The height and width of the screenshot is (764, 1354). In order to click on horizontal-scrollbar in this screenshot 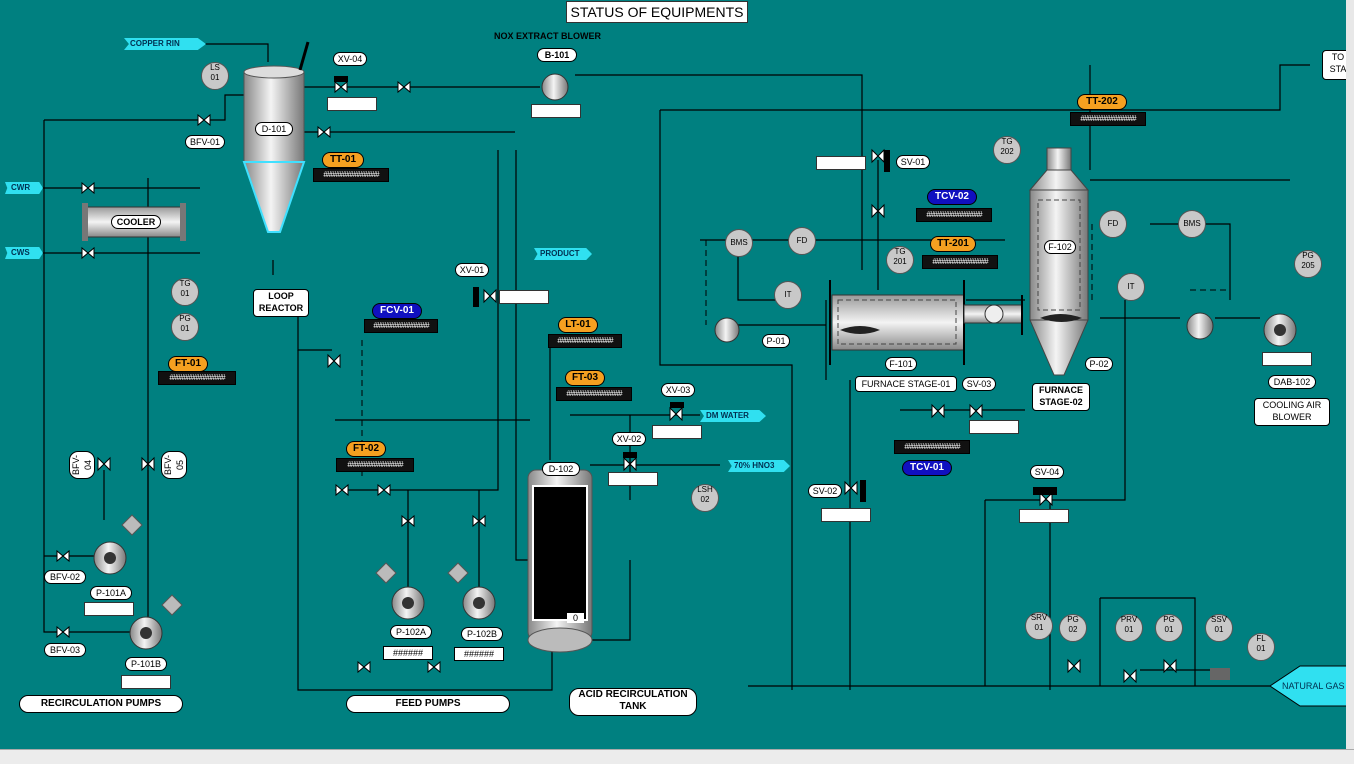, I will do `click(677, 756)`.